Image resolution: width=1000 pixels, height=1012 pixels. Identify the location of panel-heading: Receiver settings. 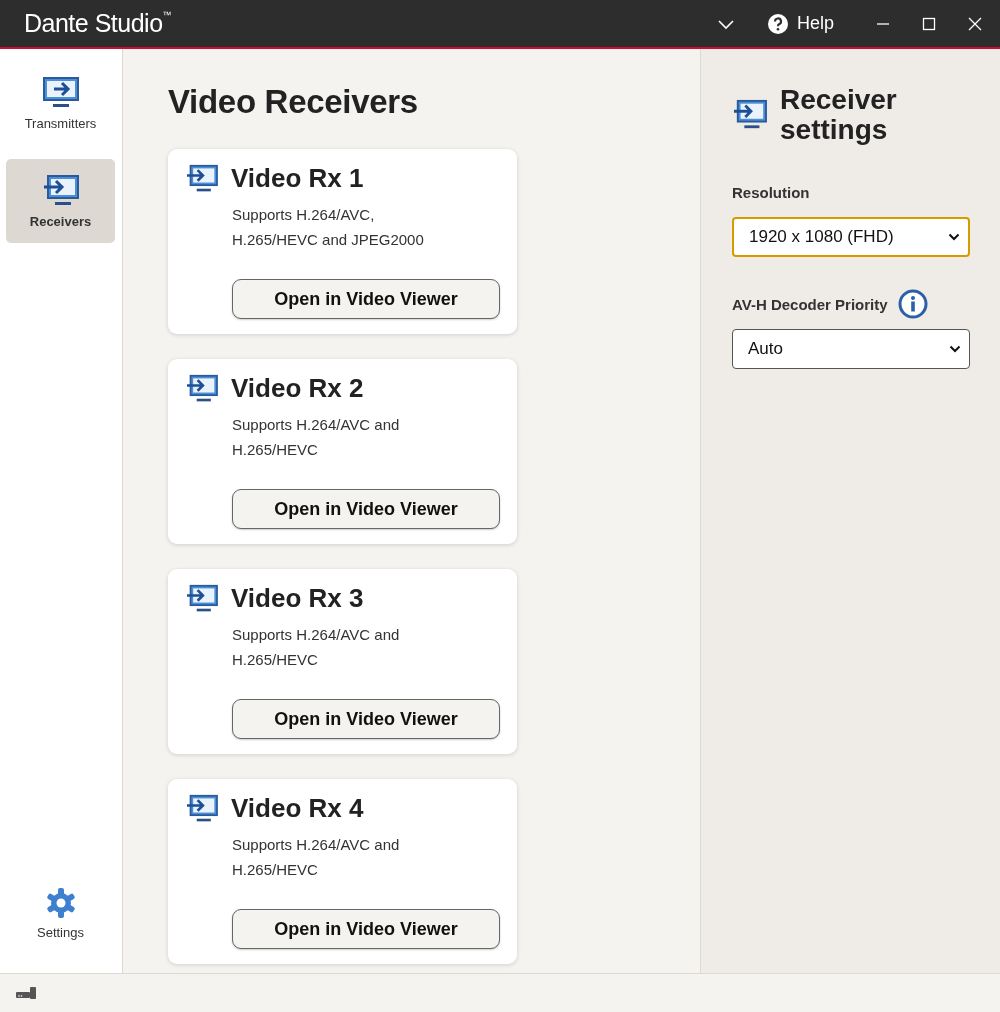
(839, 115).